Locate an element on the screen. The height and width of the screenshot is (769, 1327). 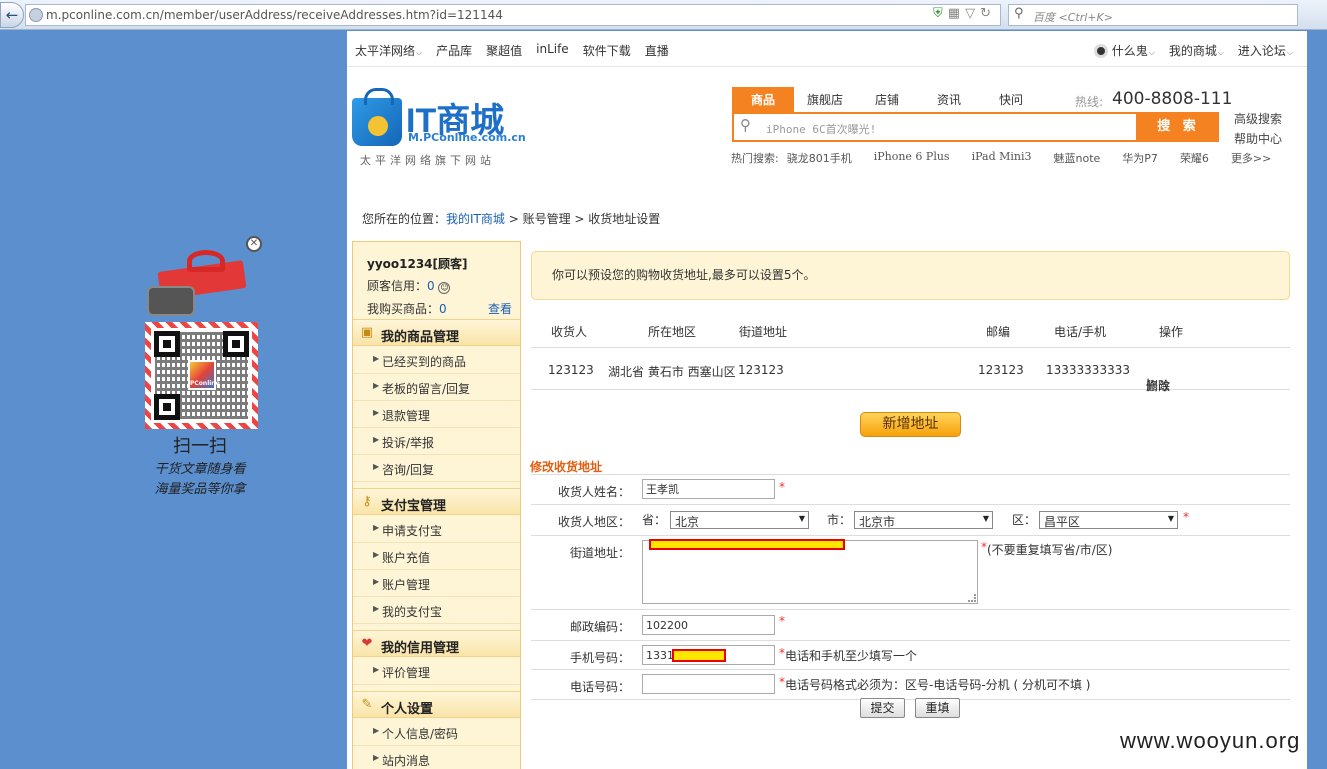
menu-complaints: ▶ 投诉/举报 is located at coordinates (436, 441).